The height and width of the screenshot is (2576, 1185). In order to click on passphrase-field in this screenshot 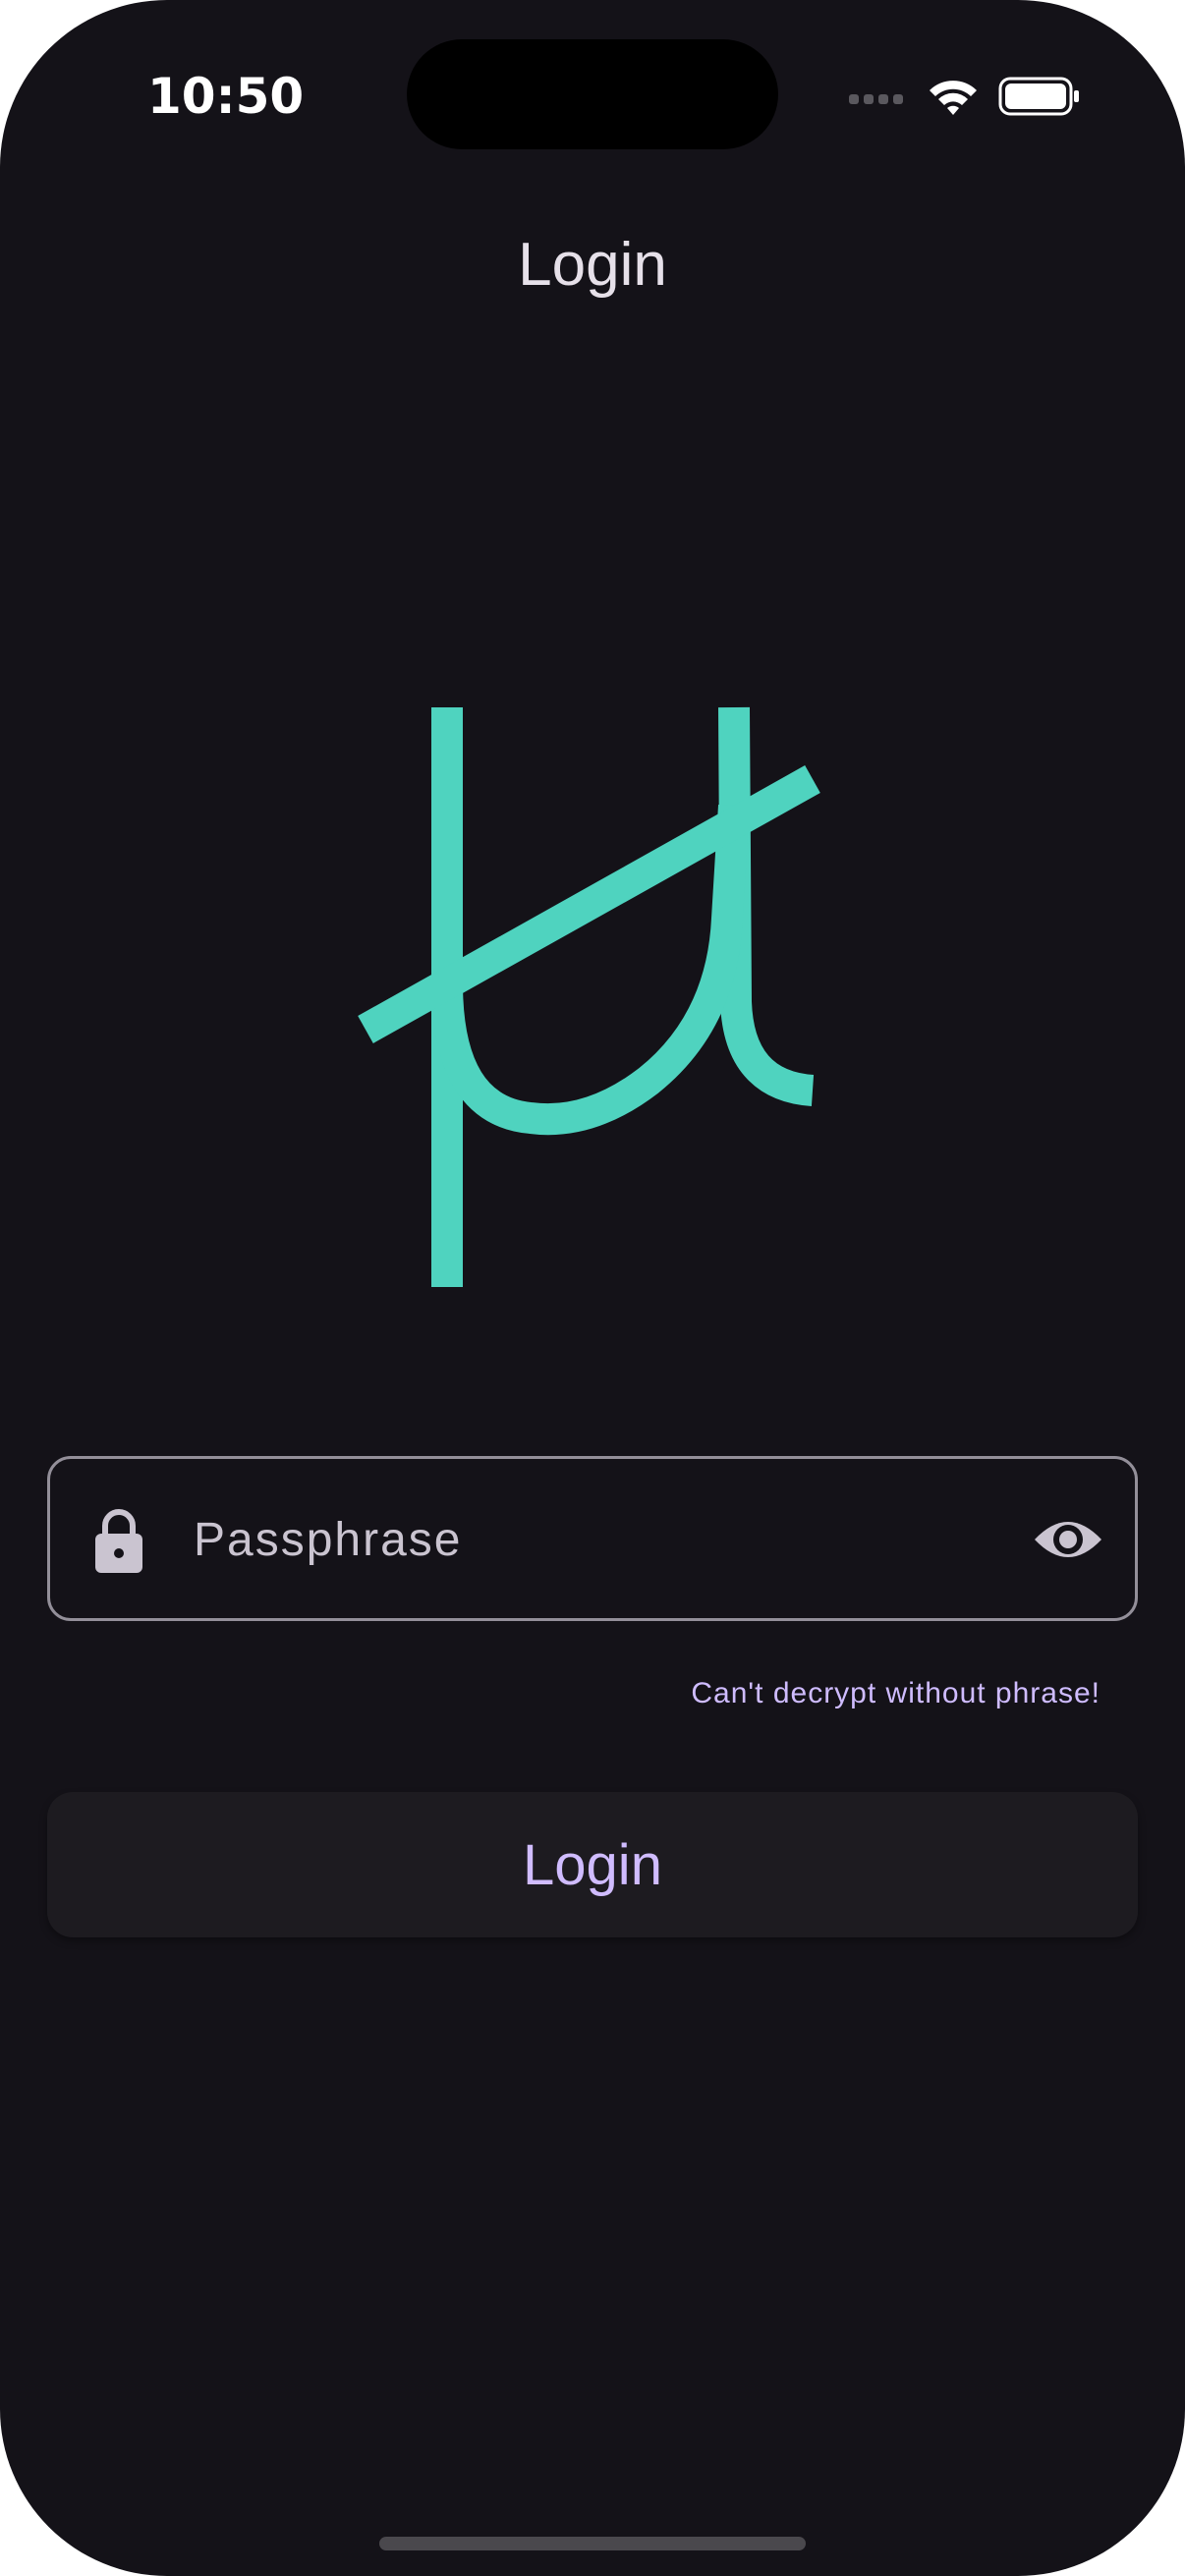, I will do `click(592, 1538)`.